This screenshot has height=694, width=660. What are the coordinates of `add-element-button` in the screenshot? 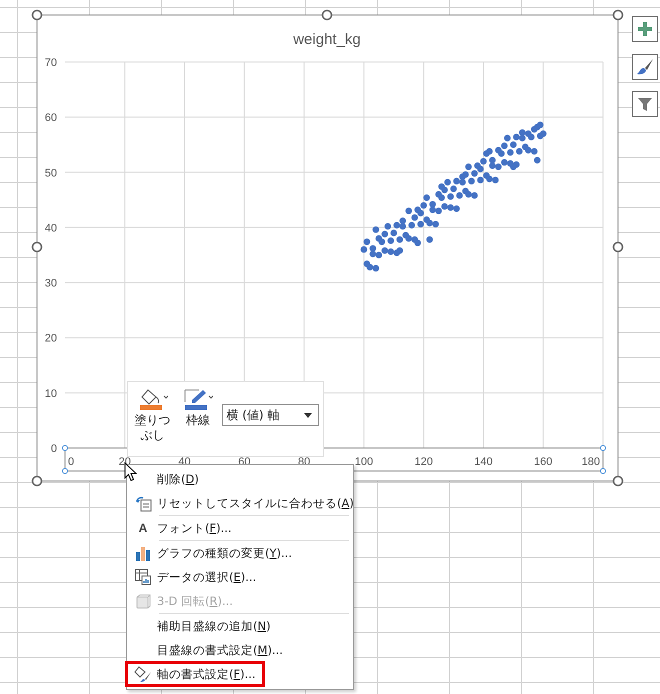 It's located at (645, 29).